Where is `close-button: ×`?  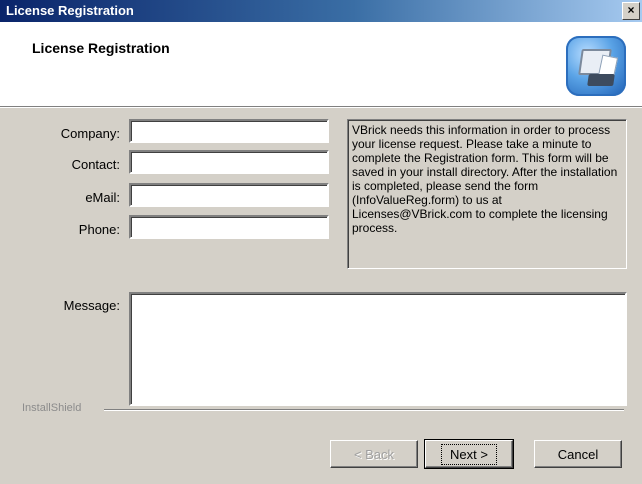 close-button: × is located at coordinates (631, 11).